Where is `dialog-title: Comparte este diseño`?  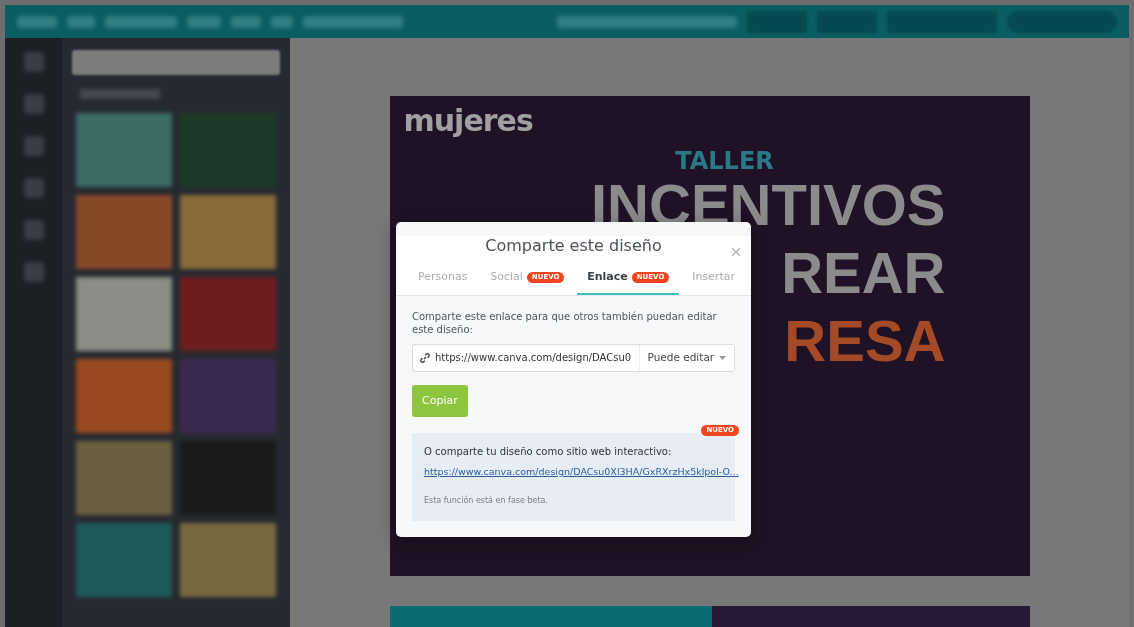 dialog-title: Comparte este diseño is located at coordinates (573, 246).